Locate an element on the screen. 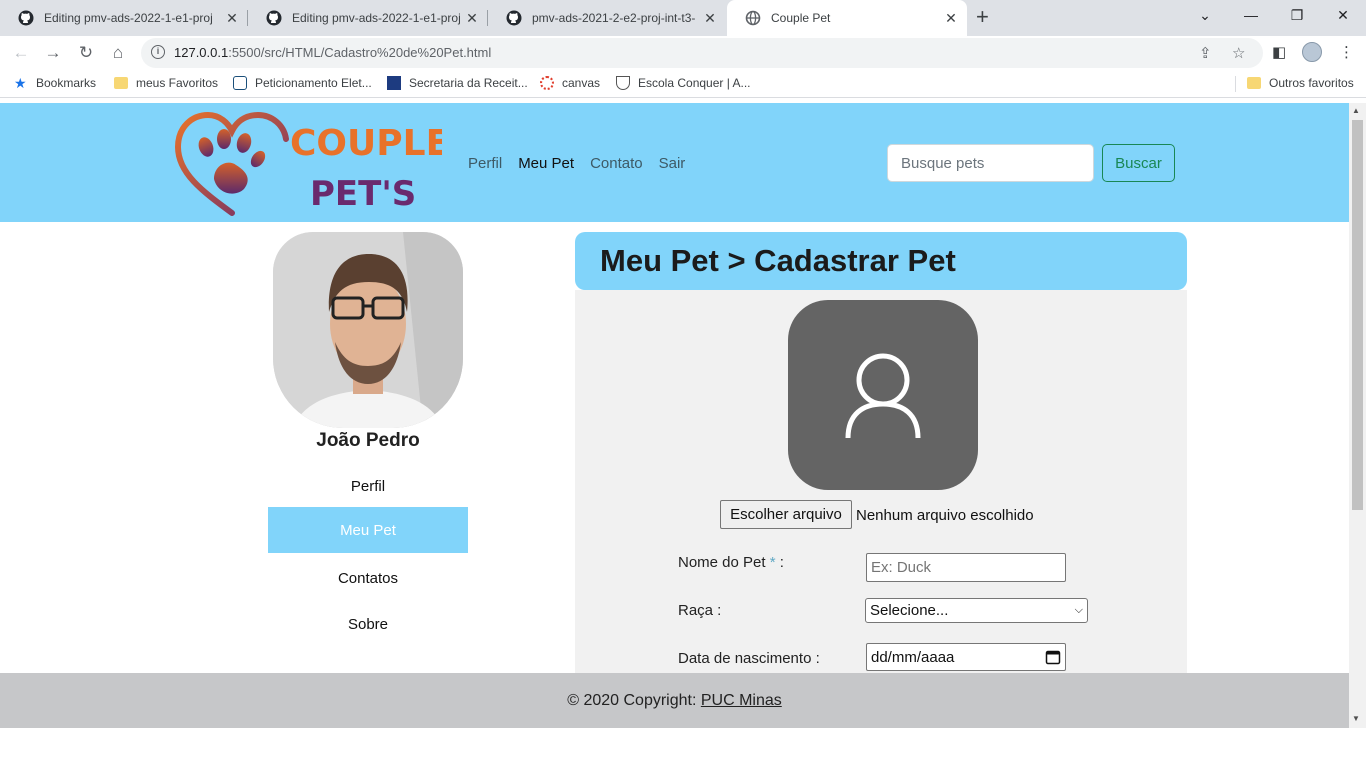 The height and width of the screenshot is (768, 1366). page-title: Meu Pet > Cadastrar Pet is located at coordinates (778, 260).